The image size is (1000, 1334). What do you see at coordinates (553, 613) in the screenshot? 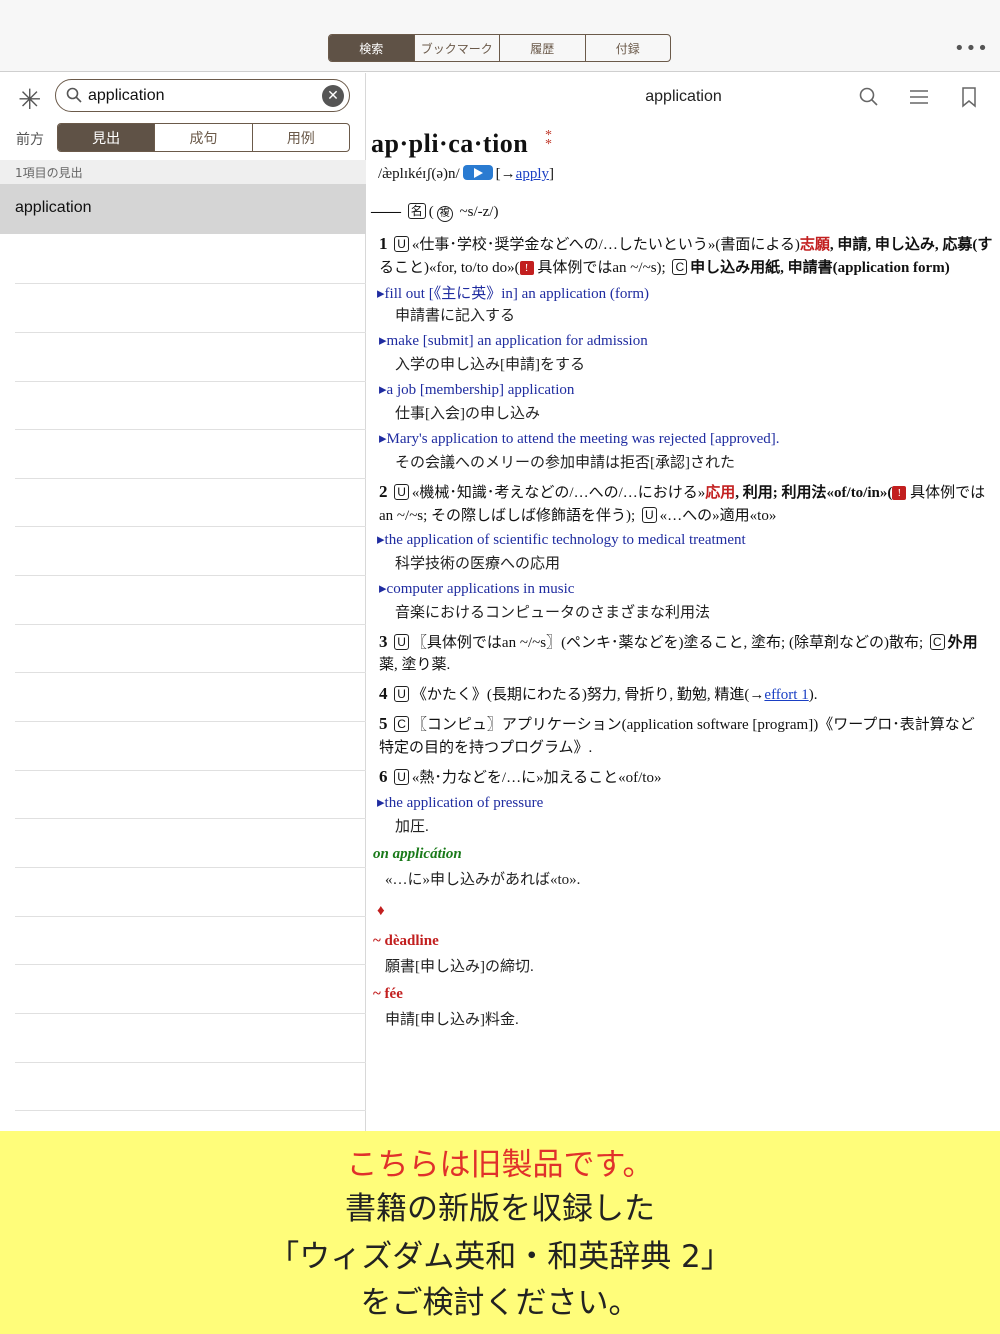
I see `example-6-translation: 音楽におけるコンピュータのさまざまな利用法` at bounding box center [553, 613].